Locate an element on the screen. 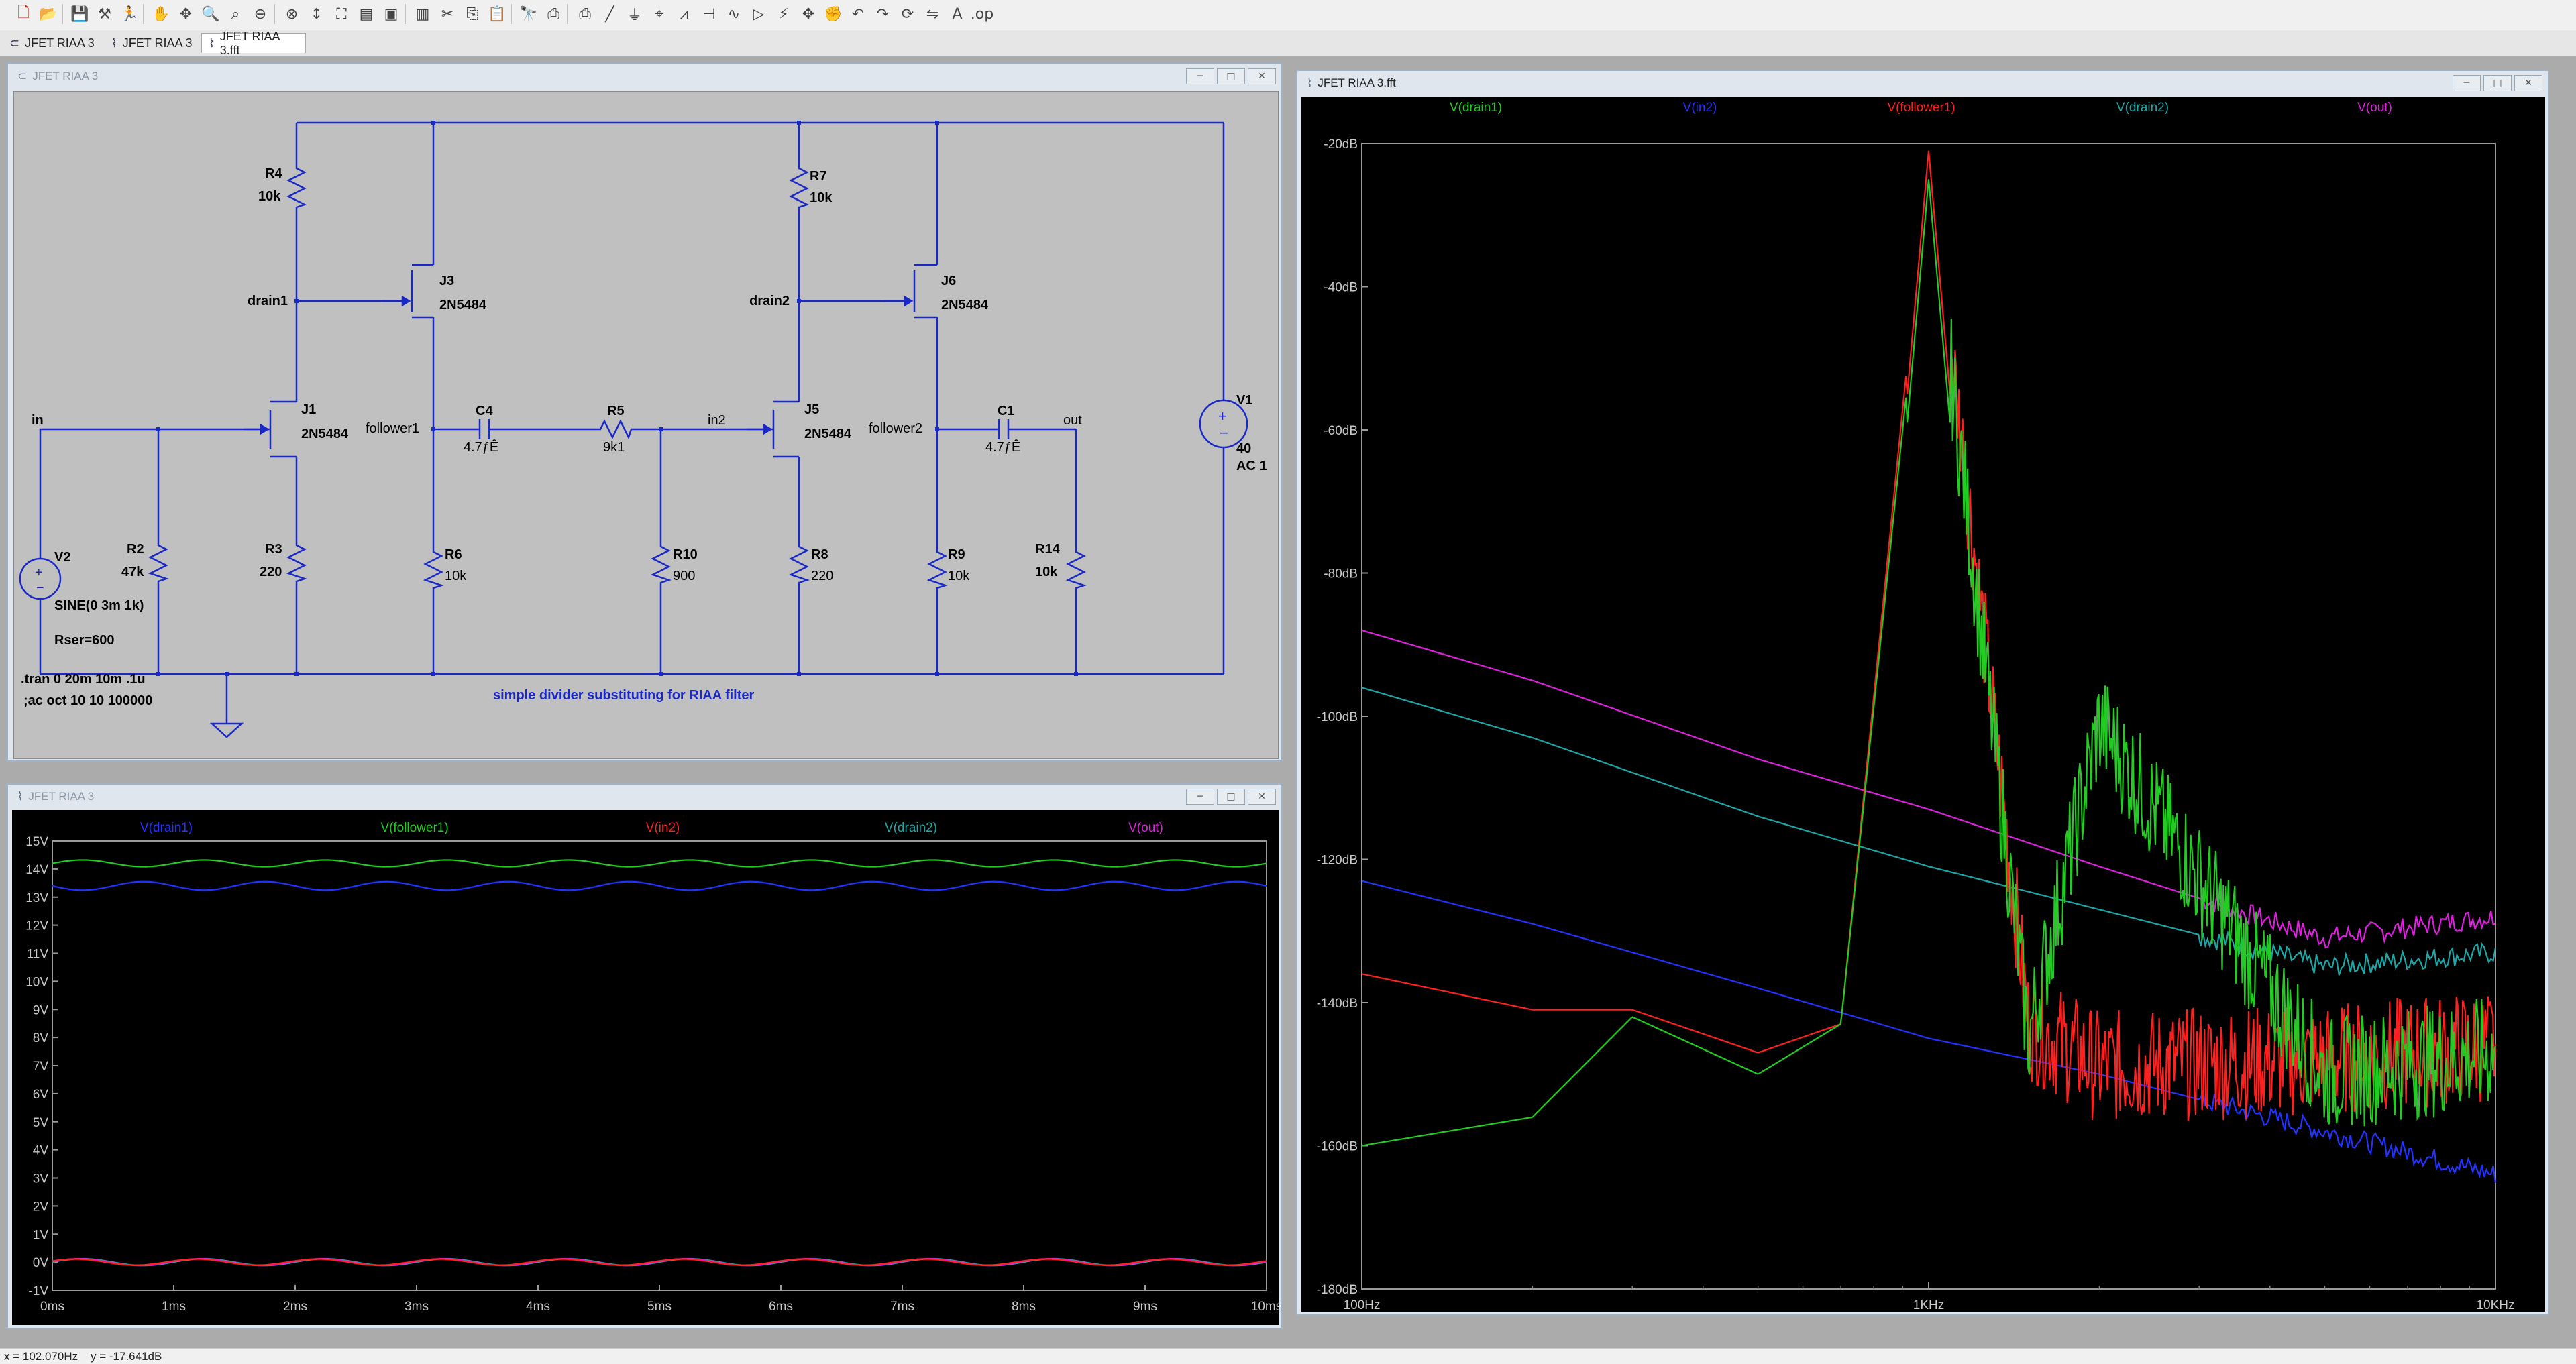  net-in: in is located at coordinates (38, 420).